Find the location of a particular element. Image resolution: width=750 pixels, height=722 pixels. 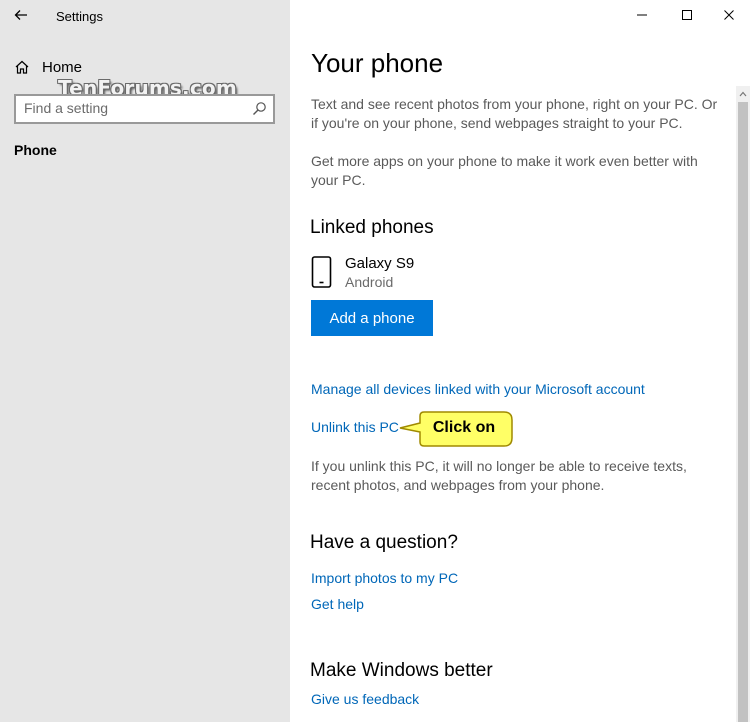

callout-text: Click on is located at coordinates (464, 427).